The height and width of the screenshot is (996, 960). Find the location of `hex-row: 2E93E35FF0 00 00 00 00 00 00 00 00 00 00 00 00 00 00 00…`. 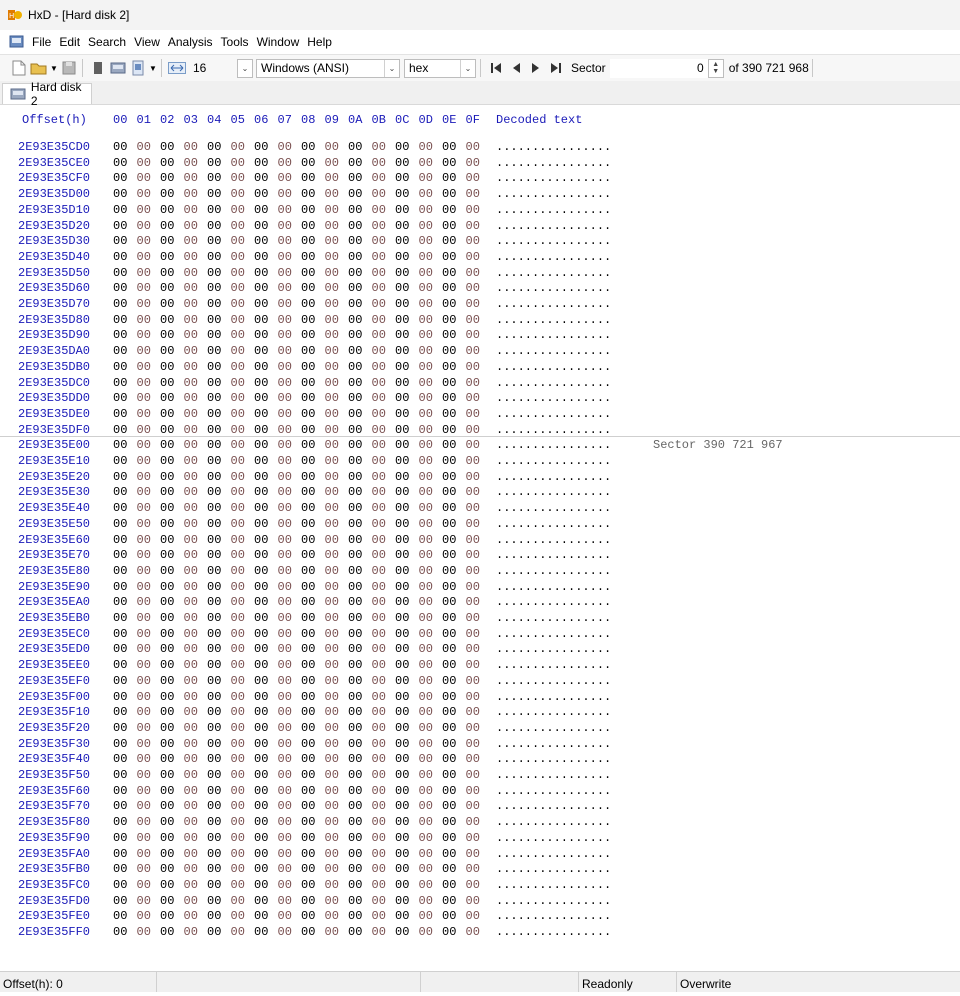

hex-row: 2E93E35FF0 00 00 00 00 00 00 00 00 00 00 00 00 00 00 00… is located at coordinates (480, 933).